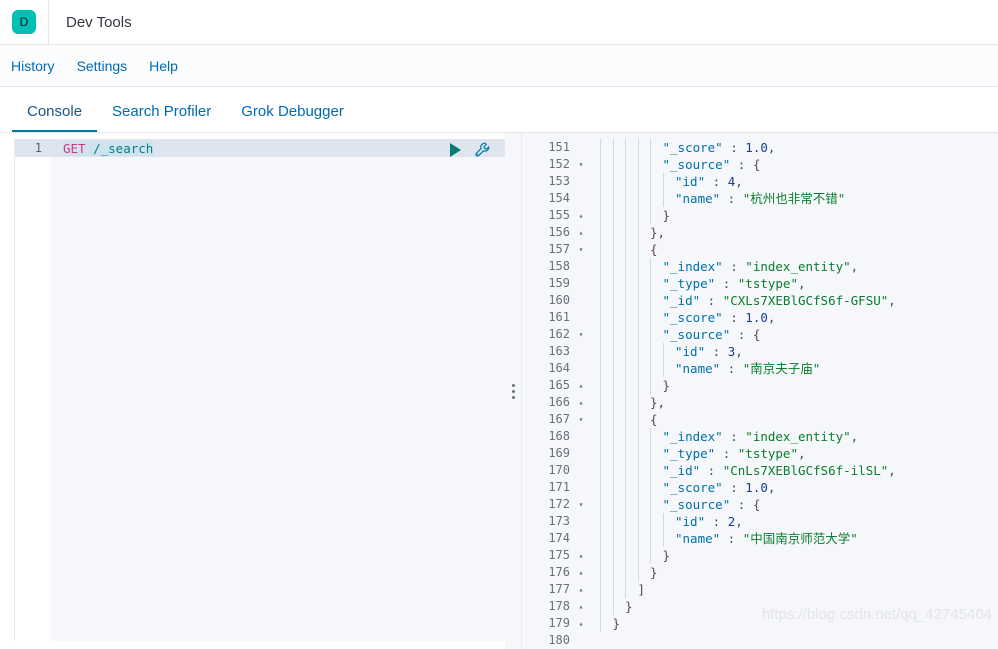 This screenshot has height=649, width=998. Describe the element at coordinates (163, 66) in the screenshot. I see `menu-item-help: Help` at that location.